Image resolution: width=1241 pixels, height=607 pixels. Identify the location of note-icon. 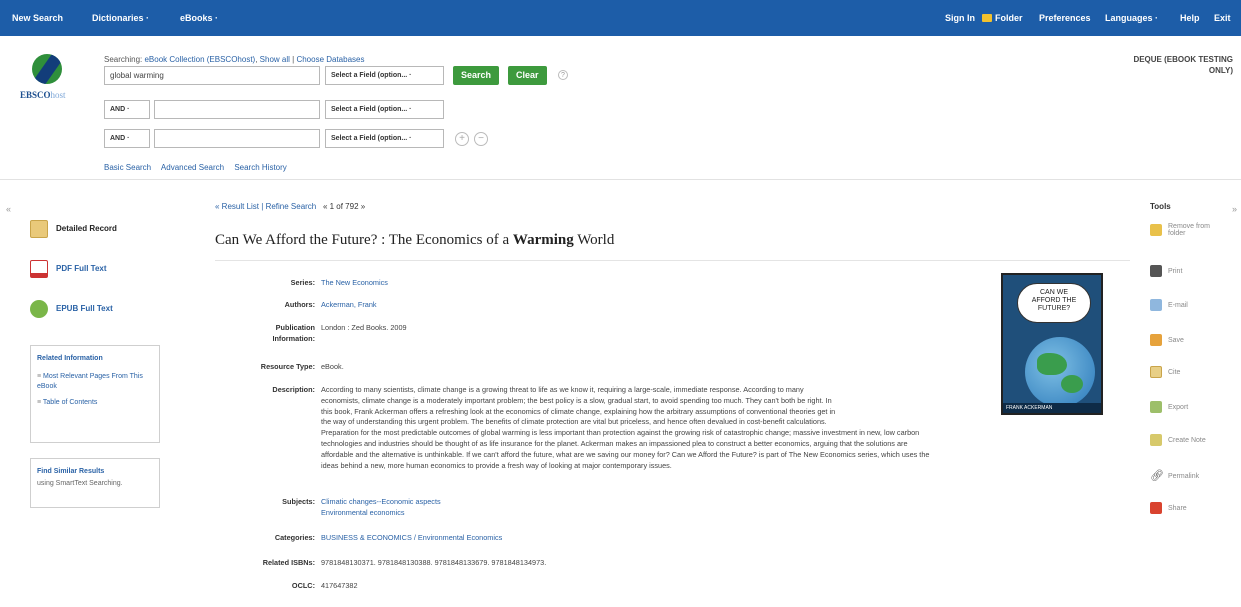
(1156, 440).